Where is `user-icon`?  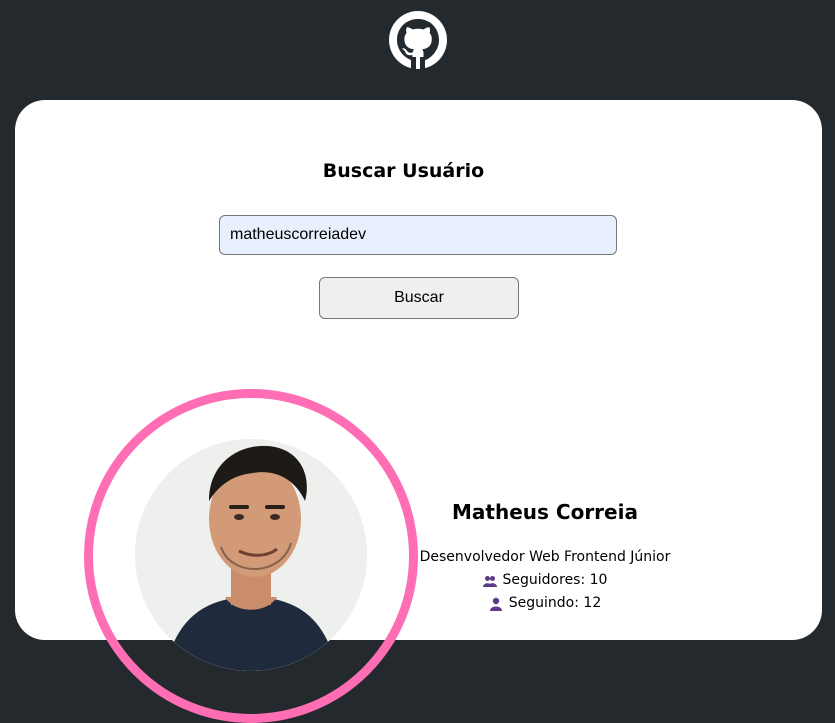 user-icon is located at coordinates (495, 604).